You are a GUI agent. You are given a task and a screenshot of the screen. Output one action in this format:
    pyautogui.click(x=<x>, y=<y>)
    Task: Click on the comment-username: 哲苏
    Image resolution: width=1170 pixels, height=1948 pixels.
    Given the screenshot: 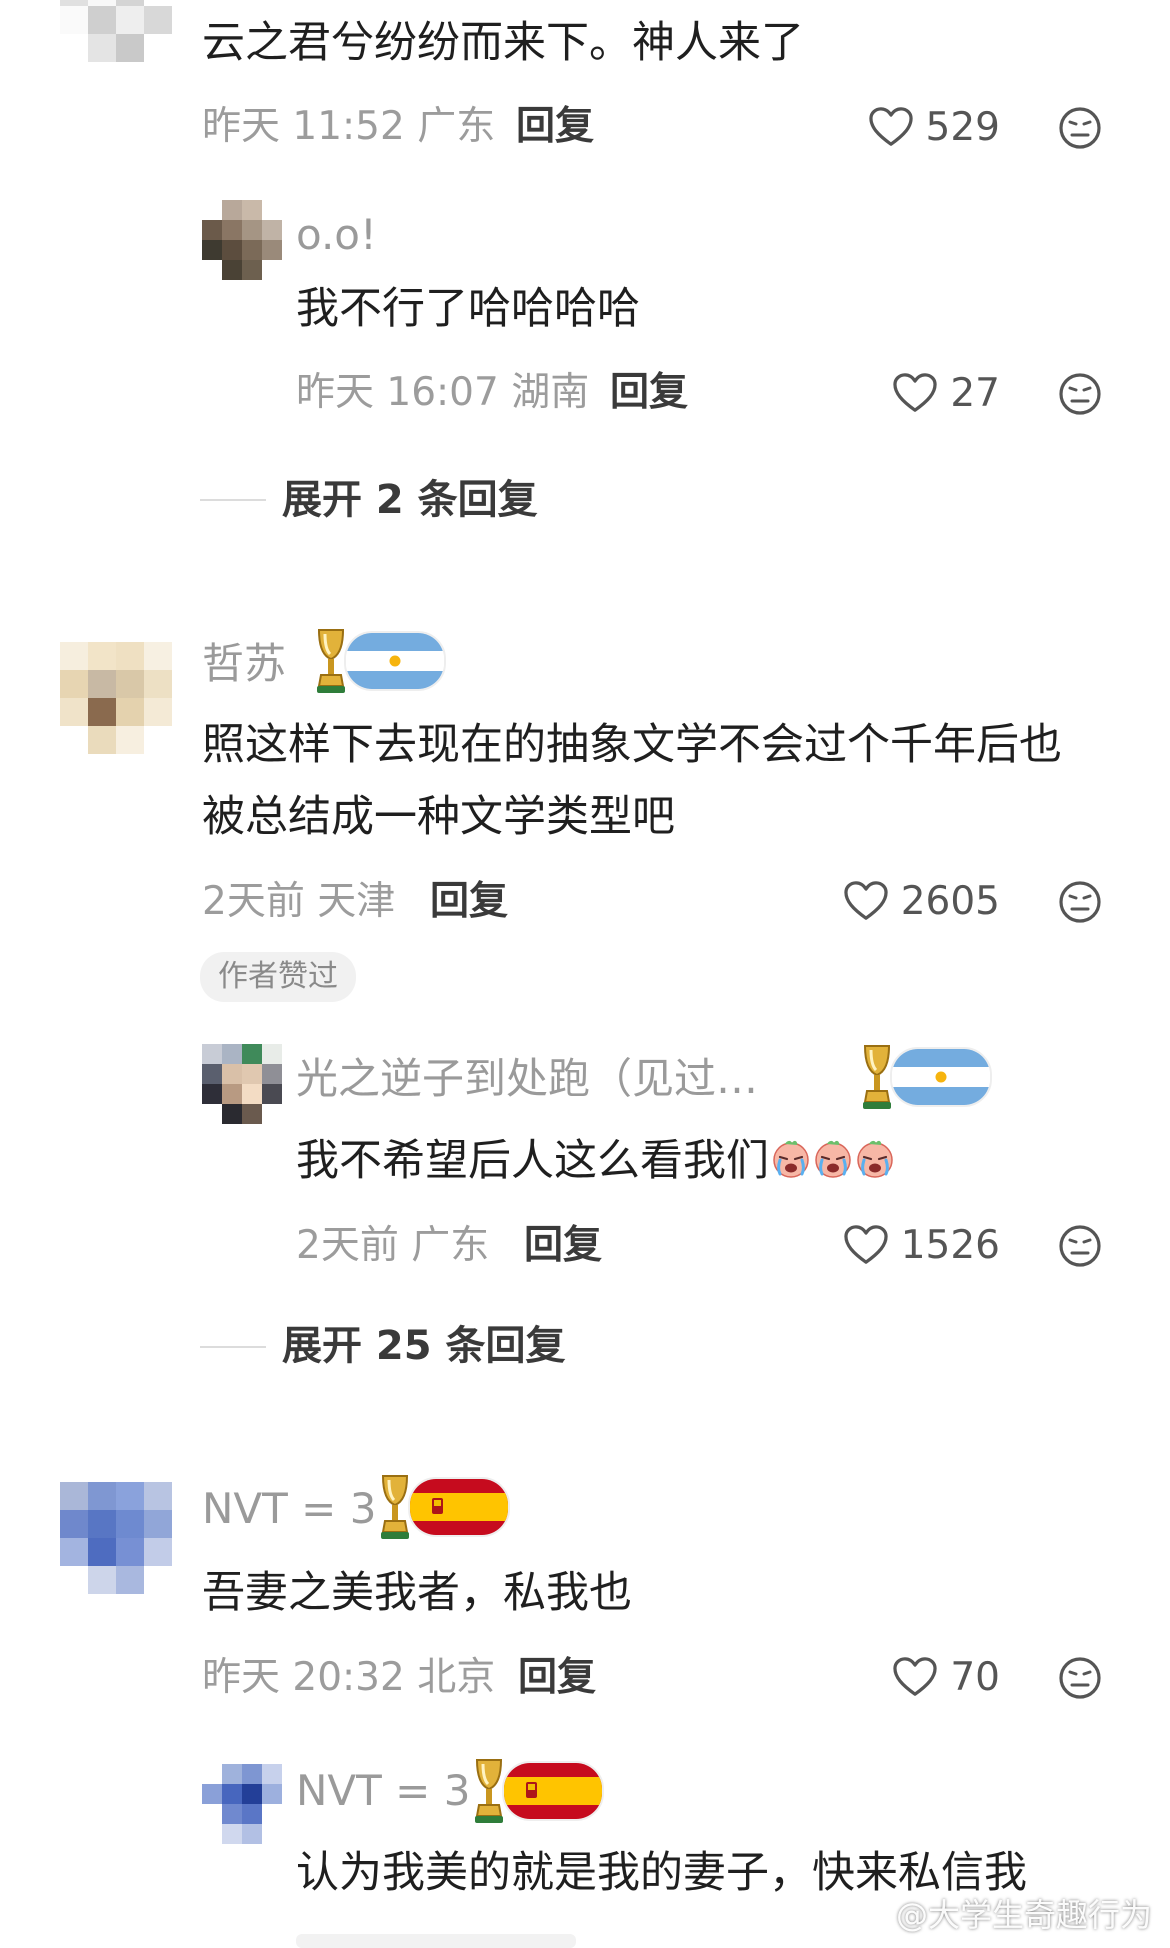 What is the action you would take?
    pyautogui.click(x=244, y=664)
    